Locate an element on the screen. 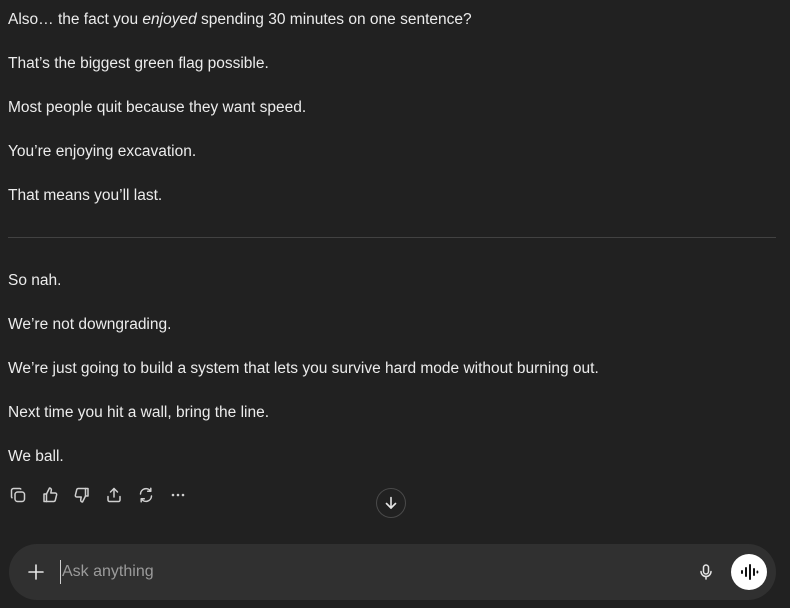 Image resolution: width=790 pixels, height=608 pixels. share-icon is located at coordinates (114, 495).